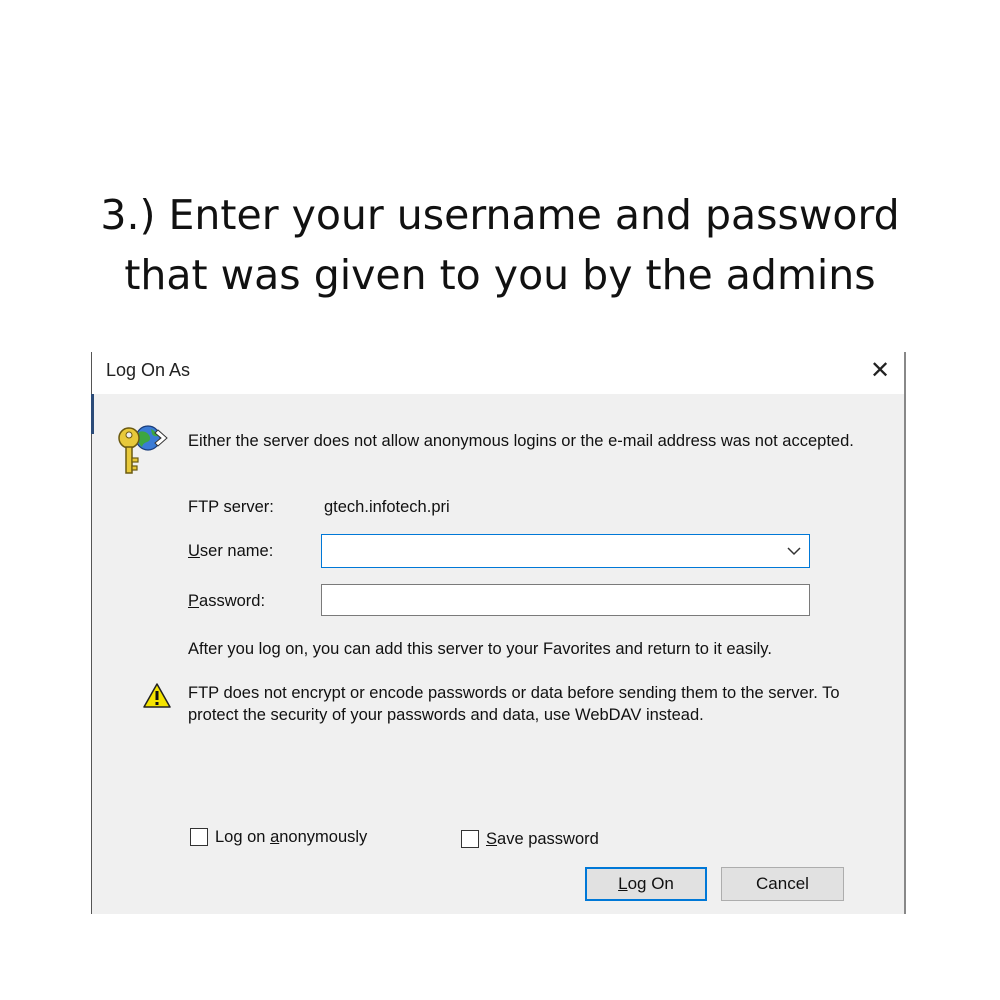 The height and width of the screenshot is (1000, 1000). I want to click on title-bar: Log On As ✕, so click(498, 373).